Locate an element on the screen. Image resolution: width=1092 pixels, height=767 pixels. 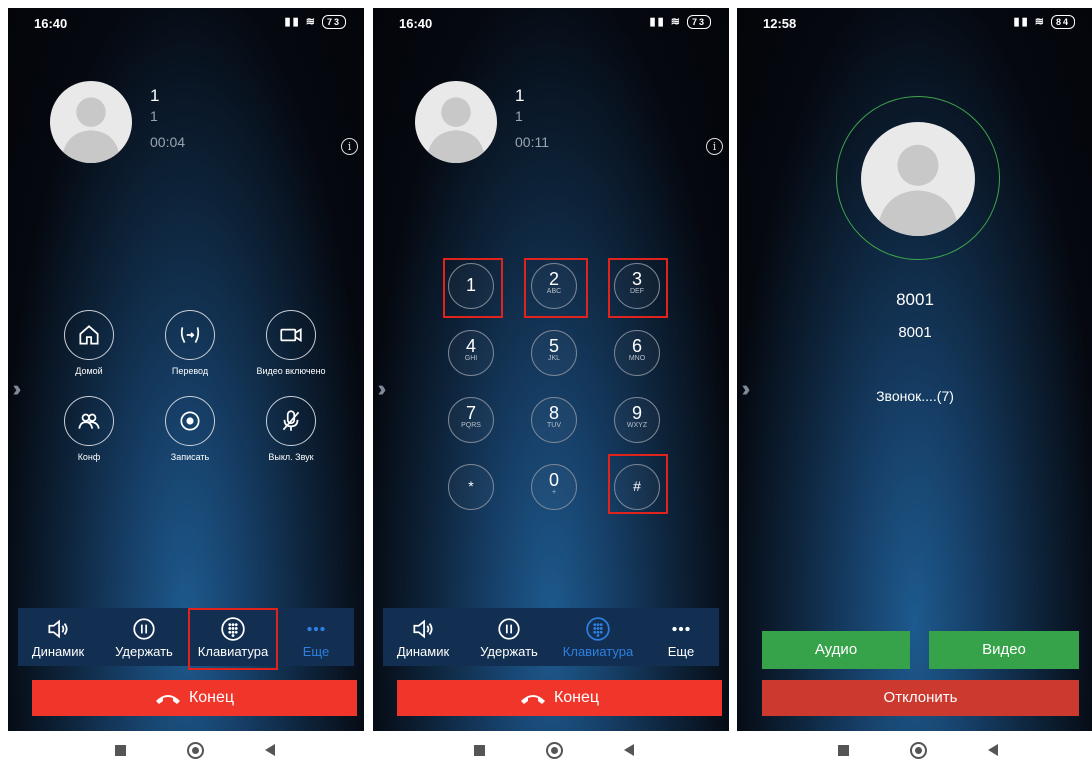
key-letters: PQRS is located at coordinates (471, 425).